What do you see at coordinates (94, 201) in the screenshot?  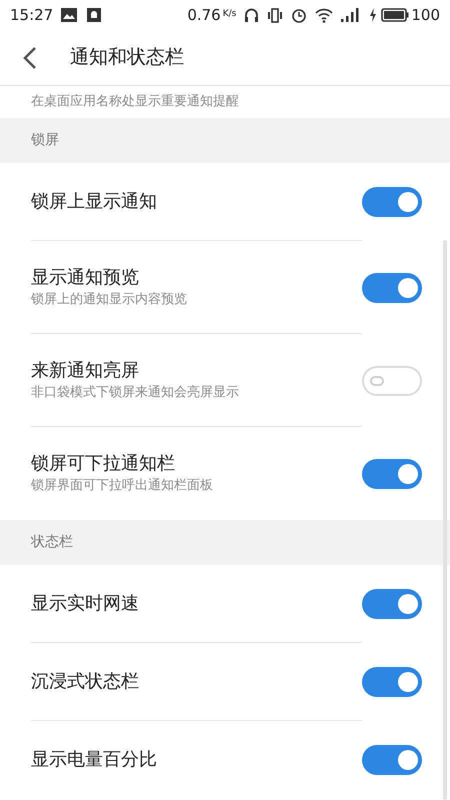 I see `setting-label: 锁屏上显示通知` at bounding box center [94, 201].